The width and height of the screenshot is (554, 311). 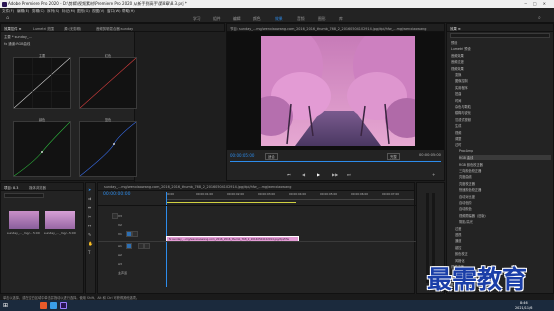 I want to click on track-label-v3: V3, so click(x=120, y=216).